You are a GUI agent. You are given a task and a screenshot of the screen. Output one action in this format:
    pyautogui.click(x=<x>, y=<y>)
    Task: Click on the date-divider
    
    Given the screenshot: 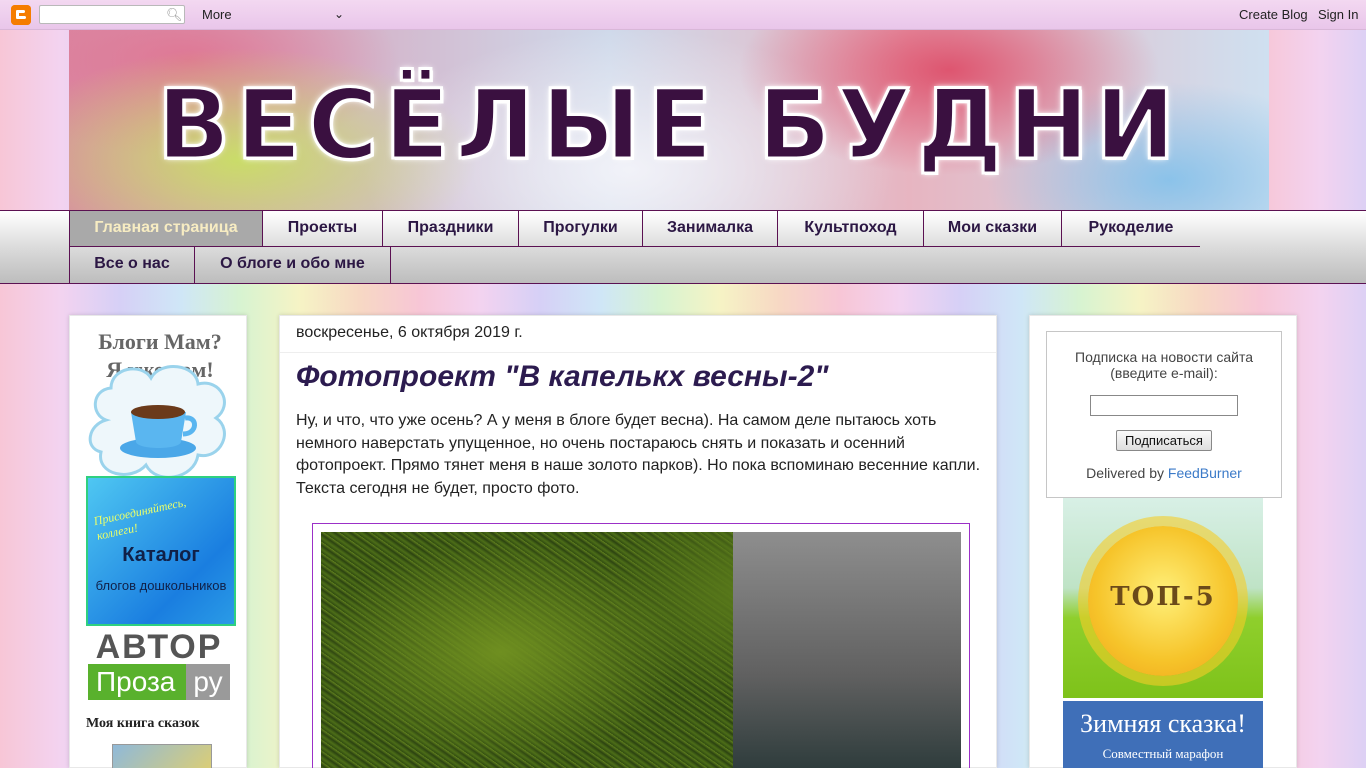 What is the action you would take?
    pyautogui.click(x=638, y=352)
    